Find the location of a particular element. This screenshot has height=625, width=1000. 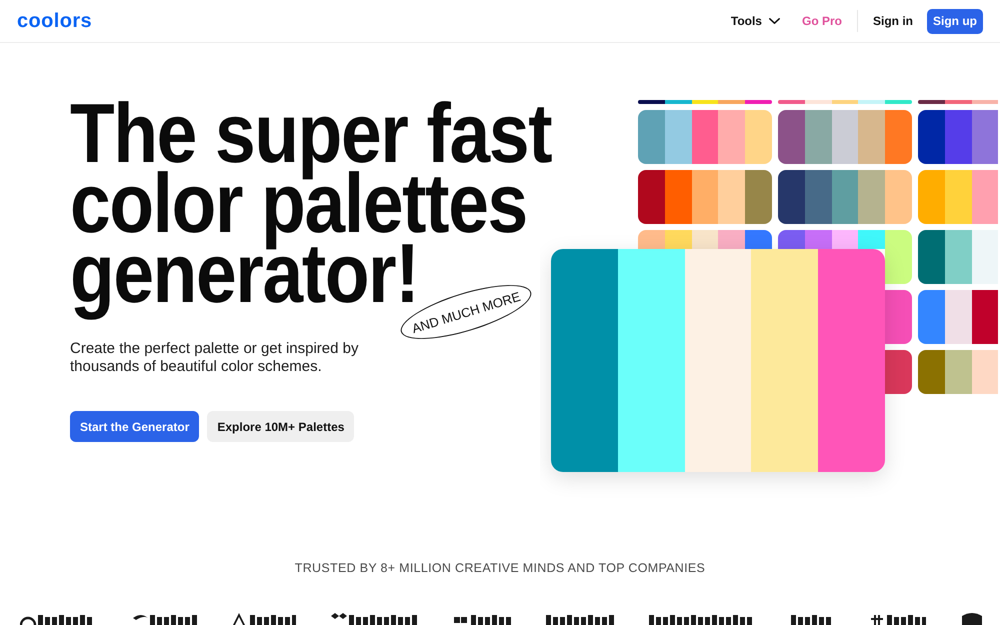

explore-palettes-button: Explore 10M+ Palettes is located at coordinates (280, 426).